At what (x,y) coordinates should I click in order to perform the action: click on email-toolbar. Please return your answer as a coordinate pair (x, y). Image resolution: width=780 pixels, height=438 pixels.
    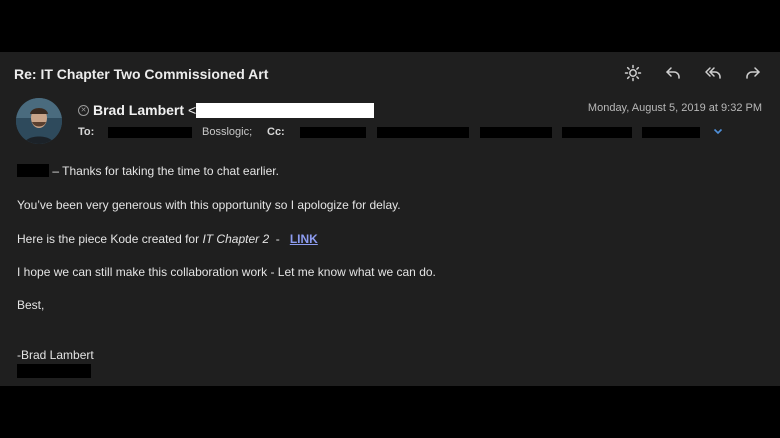
    Looking at the image, I should click on (693, 73).